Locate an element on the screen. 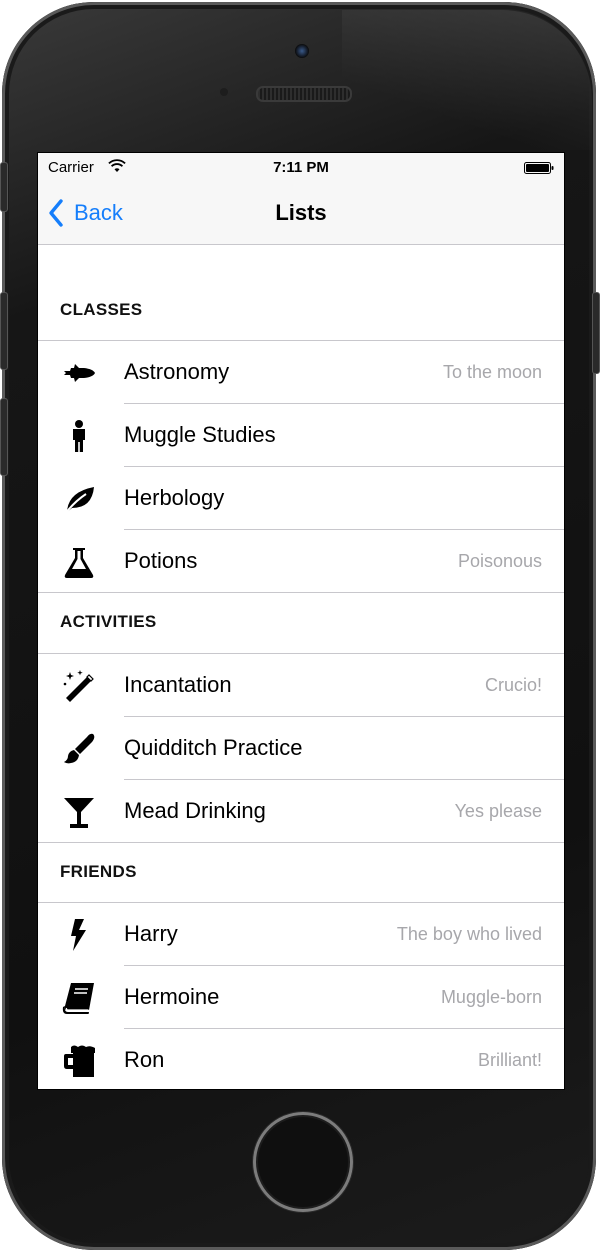 The height and width of the screenshot is (1257, 600). earpiece-speaker is located at coordinates (304, 94).